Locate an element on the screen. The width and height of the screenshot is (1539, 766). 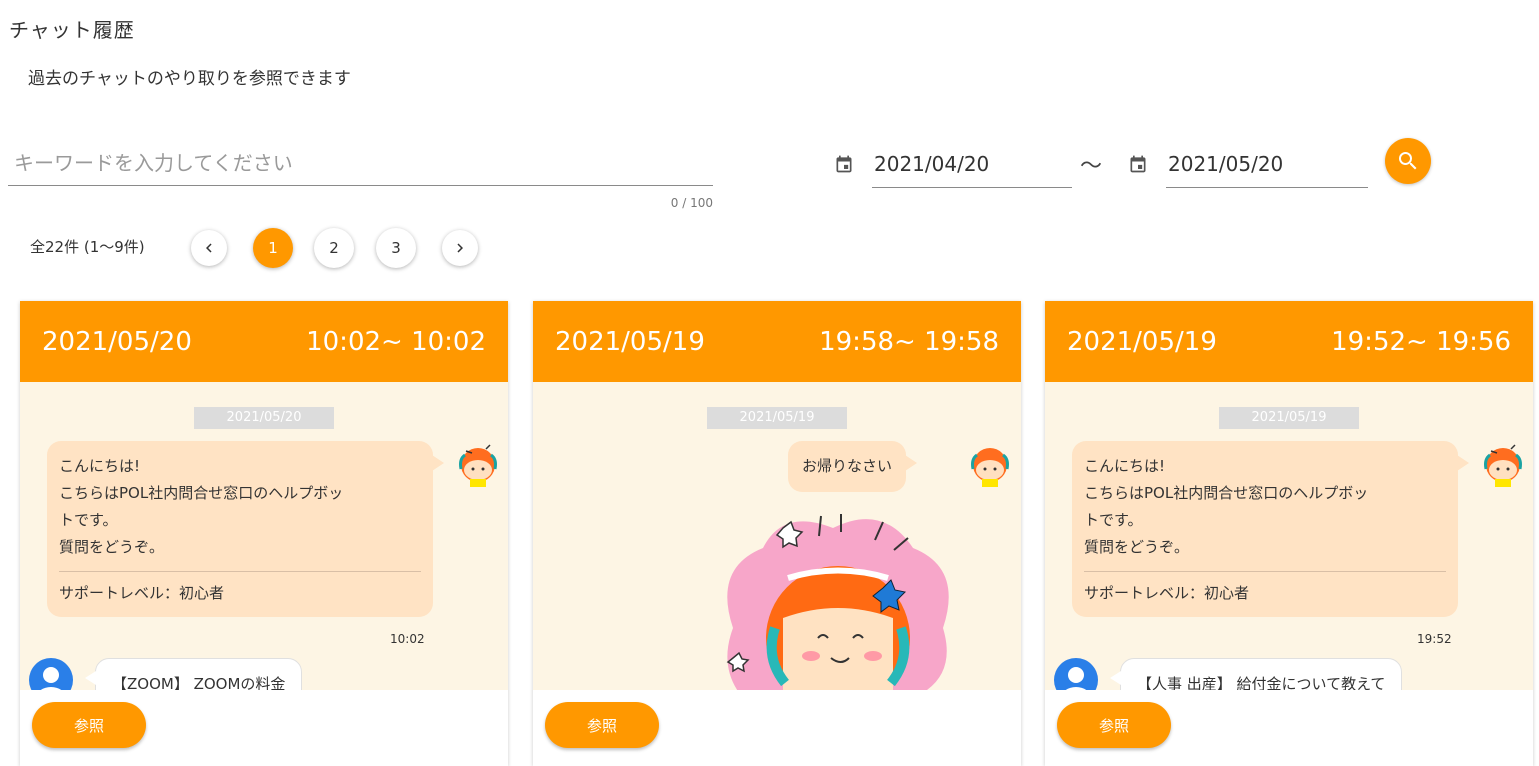
pager-next-button is located at coordinates (460, 248).